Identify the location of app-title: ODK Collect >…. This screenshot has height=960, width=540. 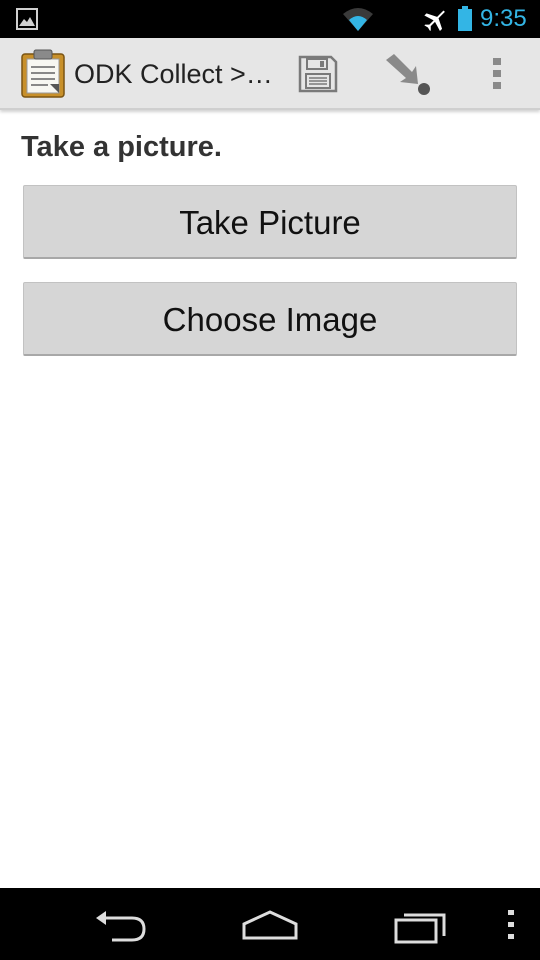
(173, 74).